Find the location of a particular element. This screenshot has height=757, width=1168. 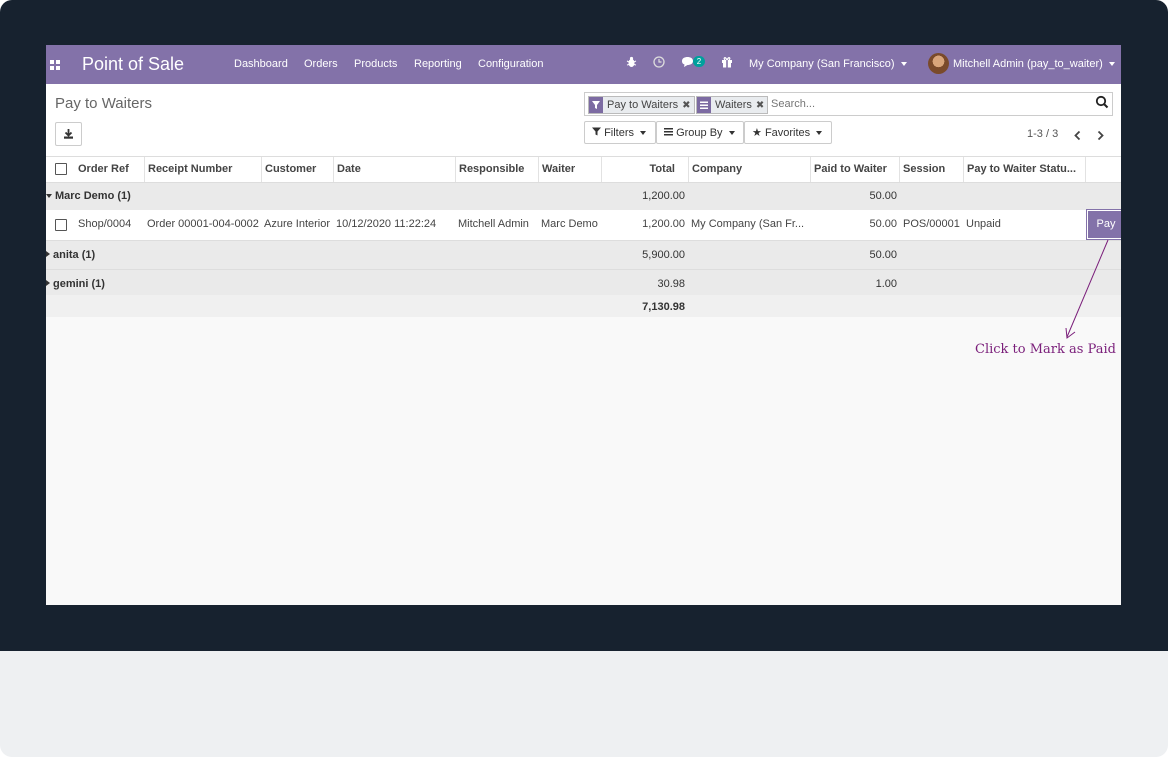

annotation-note: Click to Mark as Paid is located at coordinates (1045, 349).